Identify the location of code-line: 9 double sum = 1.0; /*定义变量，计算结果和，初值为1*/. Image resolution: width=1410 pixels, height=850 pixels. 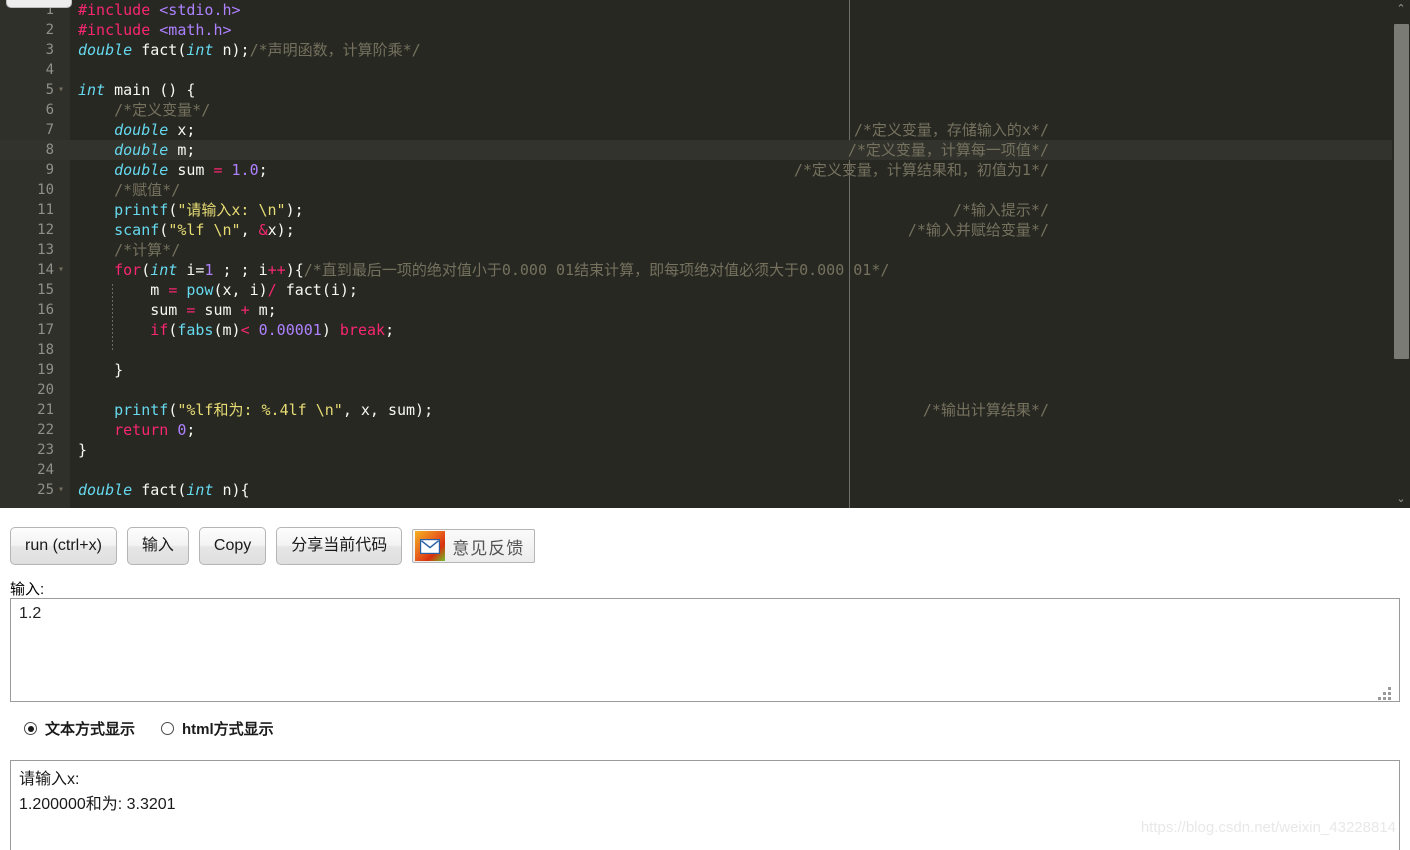
(705, 170).